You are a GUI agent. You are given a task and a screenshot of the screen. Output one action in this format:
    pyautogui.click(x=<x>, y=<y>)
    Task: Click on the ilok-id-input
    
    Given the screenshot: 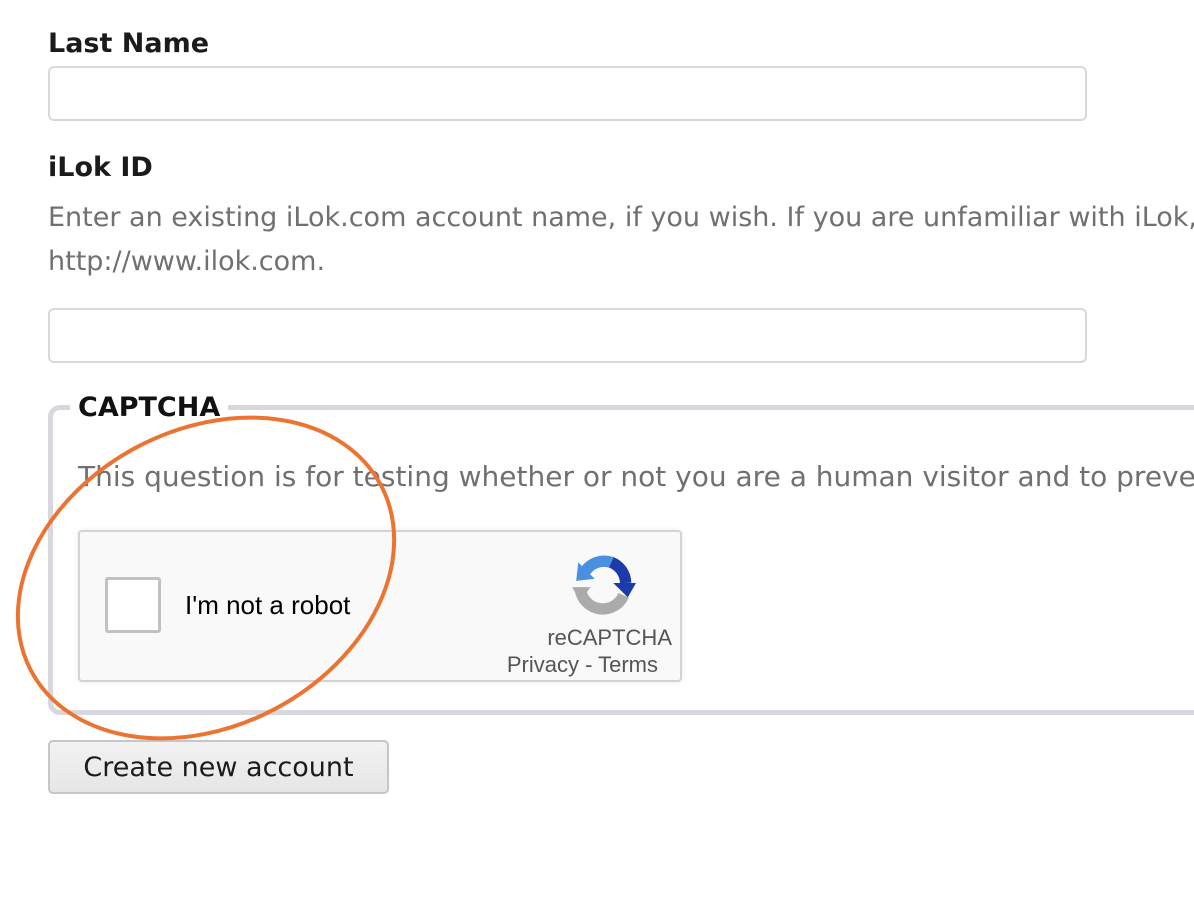 What is the action you would take?
    pyautogui.click(x=567, y=335)
    